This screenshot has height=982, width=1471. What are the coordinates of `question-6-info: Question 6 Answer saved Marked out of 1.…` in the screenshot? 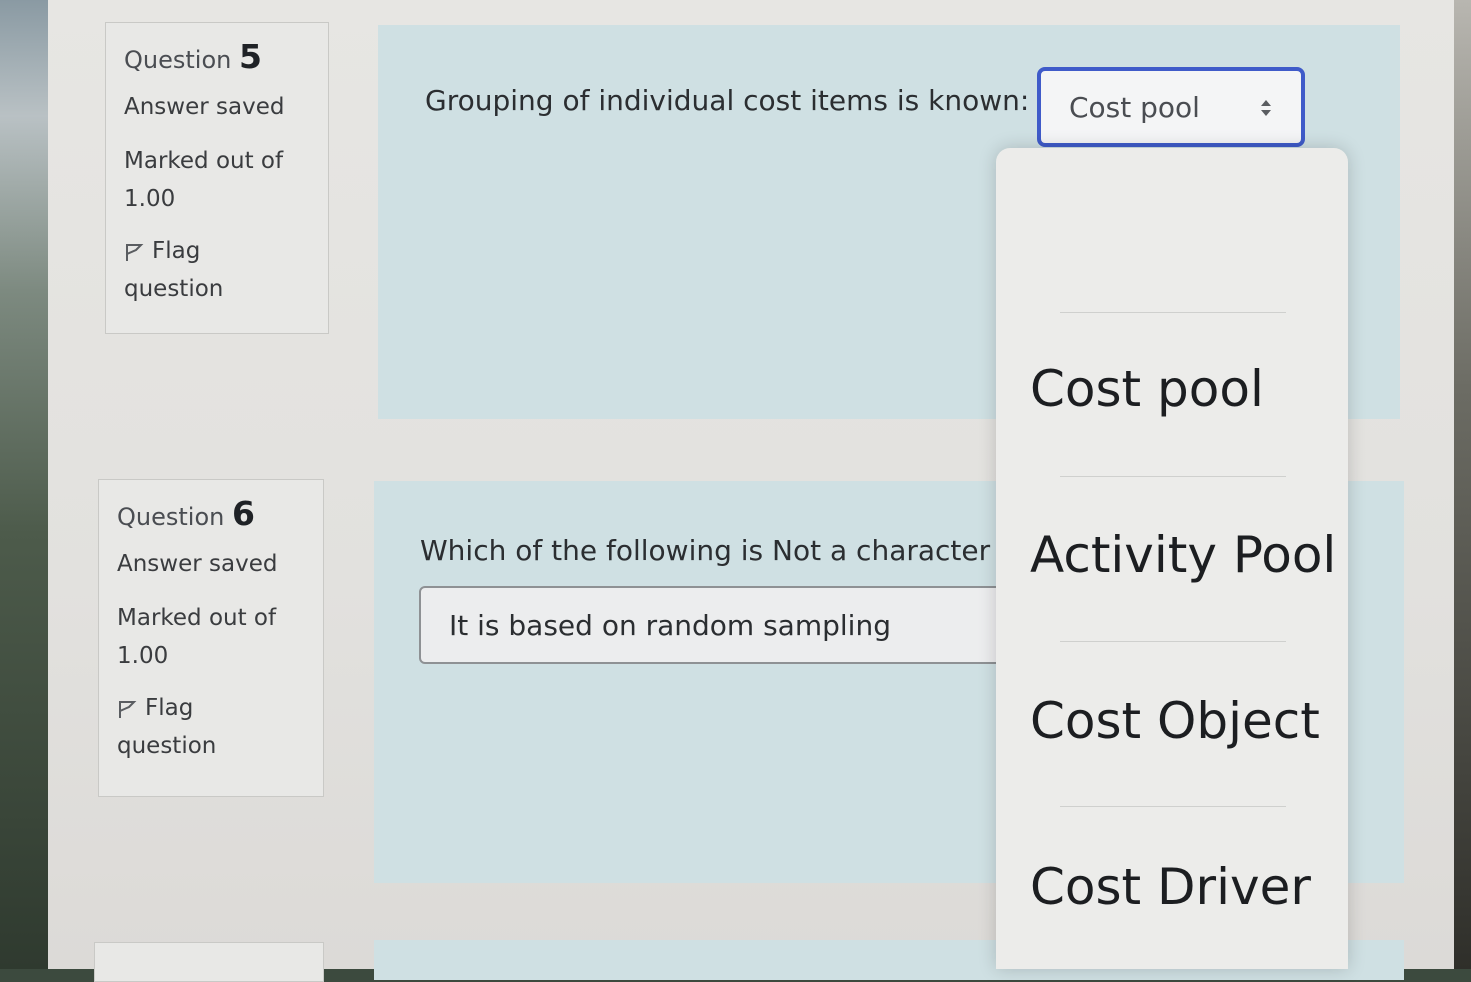 It's located at (211, 638).